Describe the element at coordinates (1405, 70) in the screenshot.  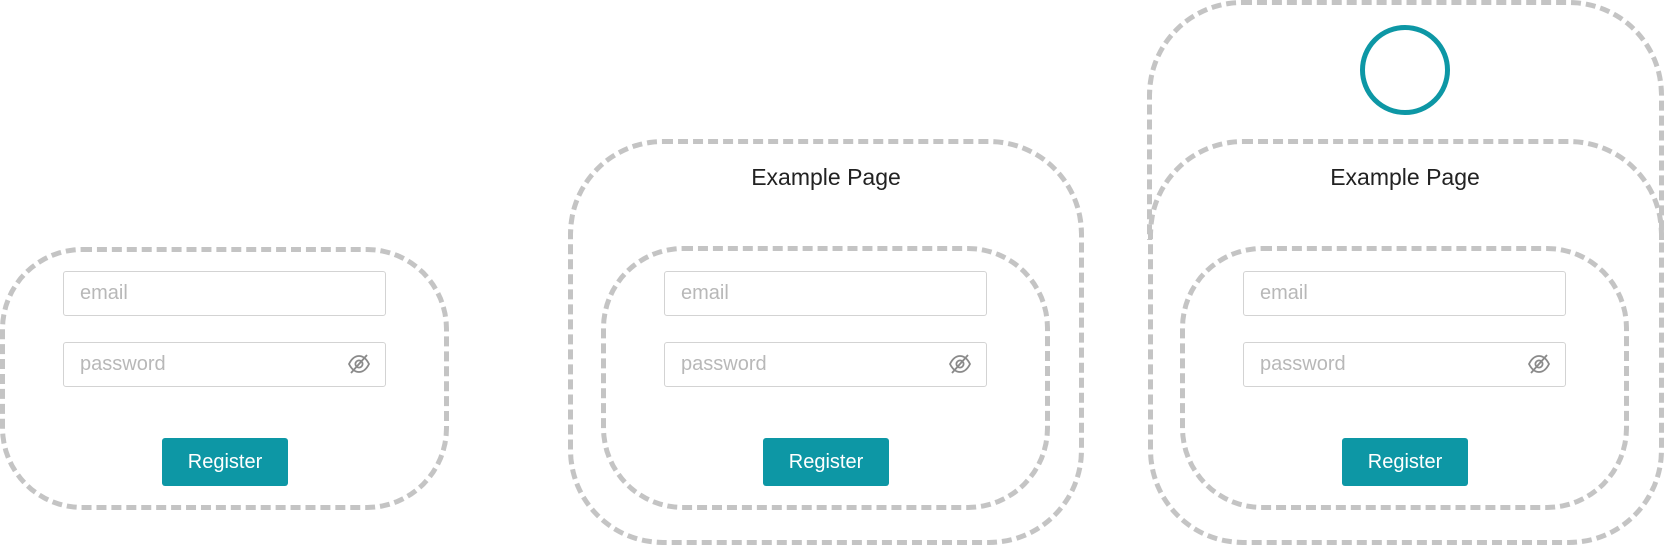
I see `avatar-circle` at that location.